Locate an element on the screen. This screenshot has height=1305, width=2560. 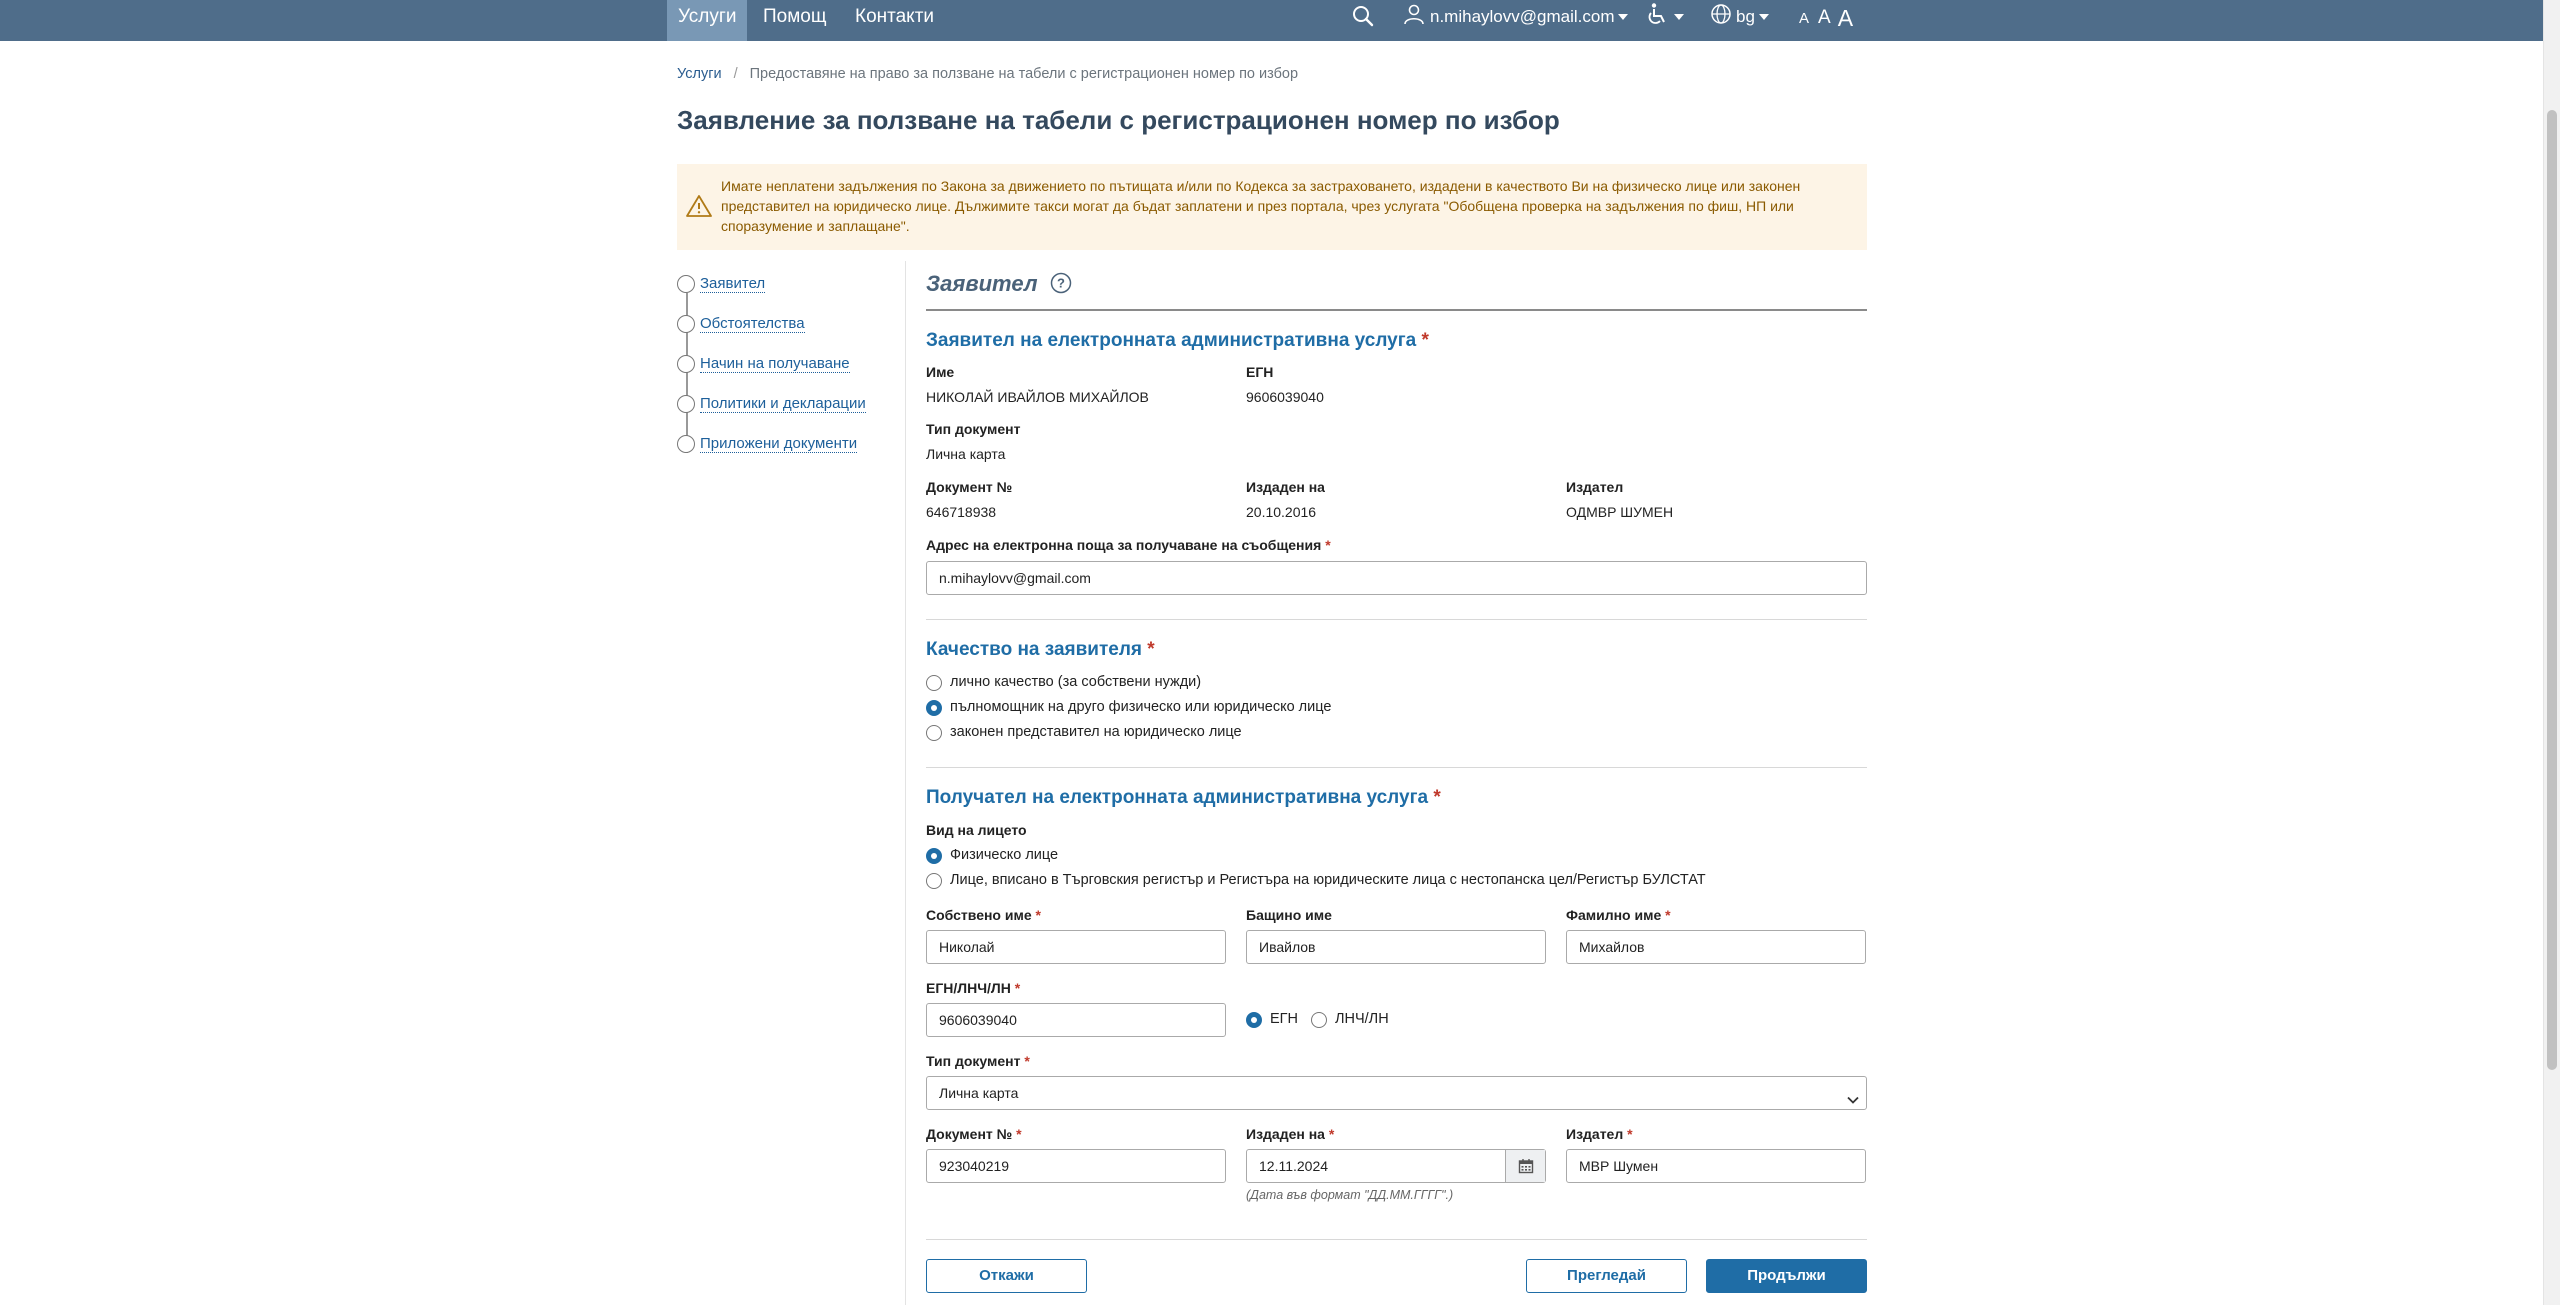
user-email: n.mihaylovv@gmail.com is located at coordinates (1522, 16).